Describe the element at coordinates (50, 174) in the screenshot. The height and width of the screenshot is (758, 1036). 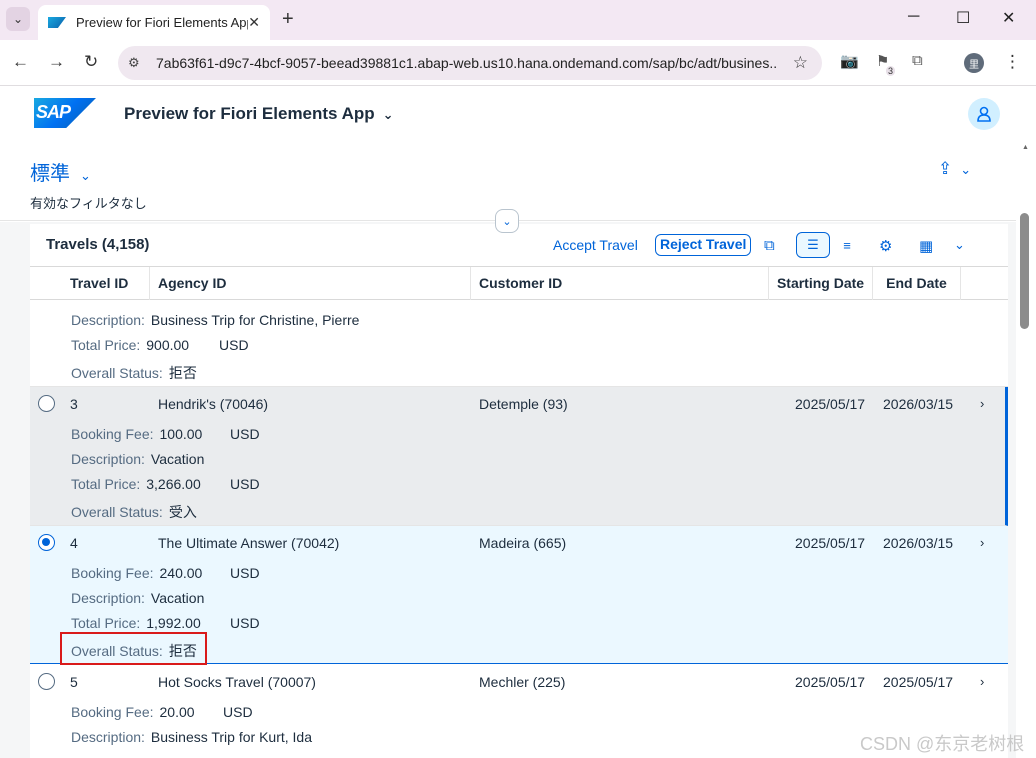
I see `variant-name: 標準` at that location.